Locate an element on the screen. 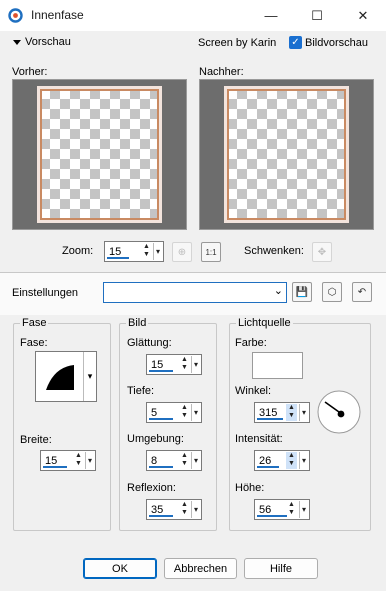  save-icon: 💾 is located at coordinates (302, 292).